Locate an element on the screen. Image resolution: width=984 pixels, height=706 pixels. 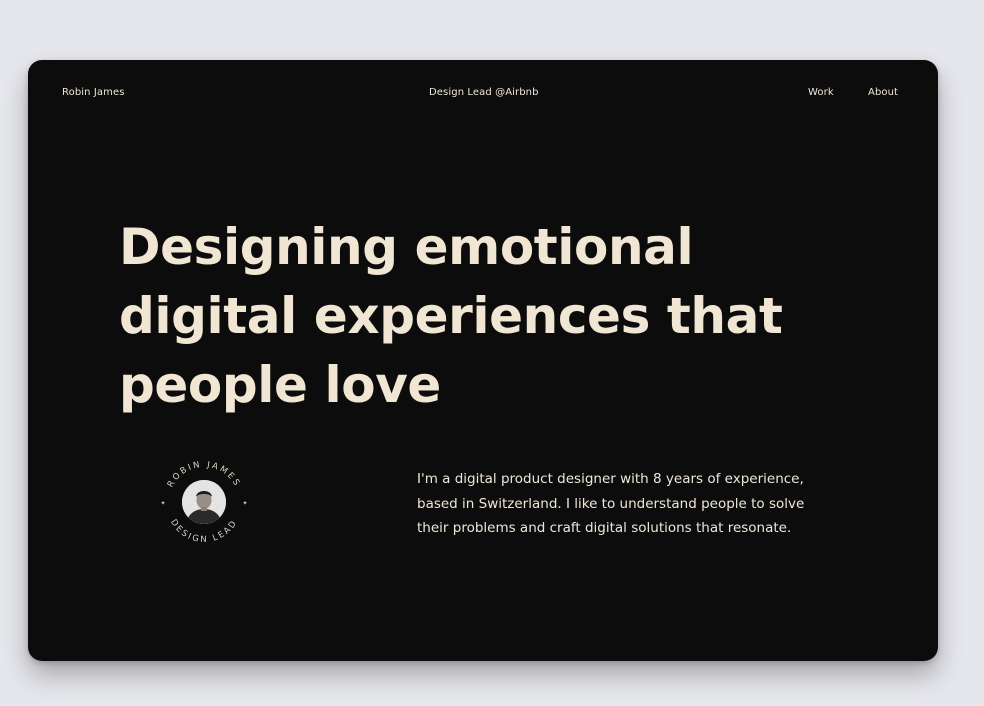
headline-line: people love is located at coordinates (280, 385).